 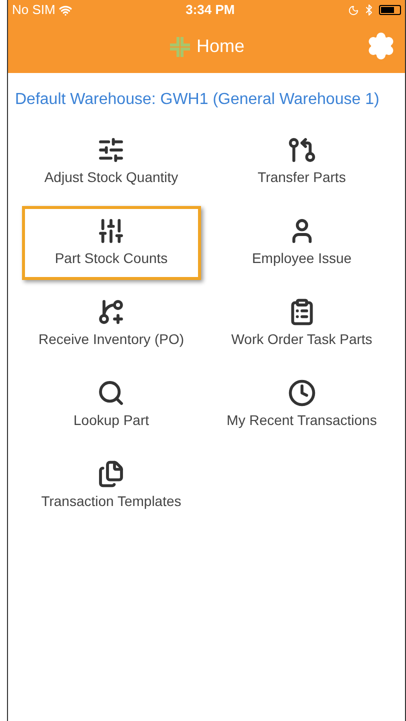 I want to click on branch-plus-icon, so click(x=111, y=312).